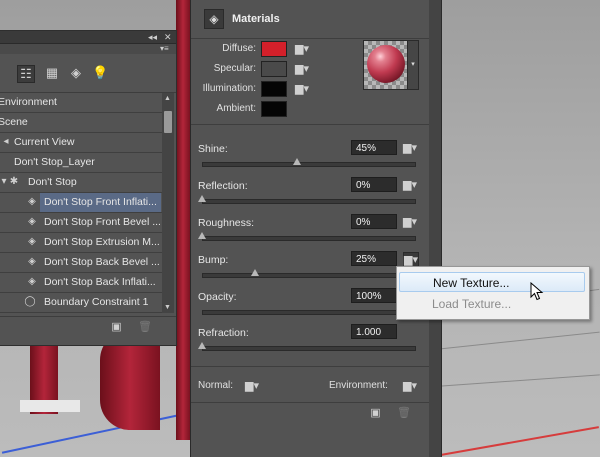  What do you see at coordinates (310, 386) in the screenshot?
I see `normal-environment-row: Normal: ▆▾ Environment: ▆▾` at bounding box center [310, 386].